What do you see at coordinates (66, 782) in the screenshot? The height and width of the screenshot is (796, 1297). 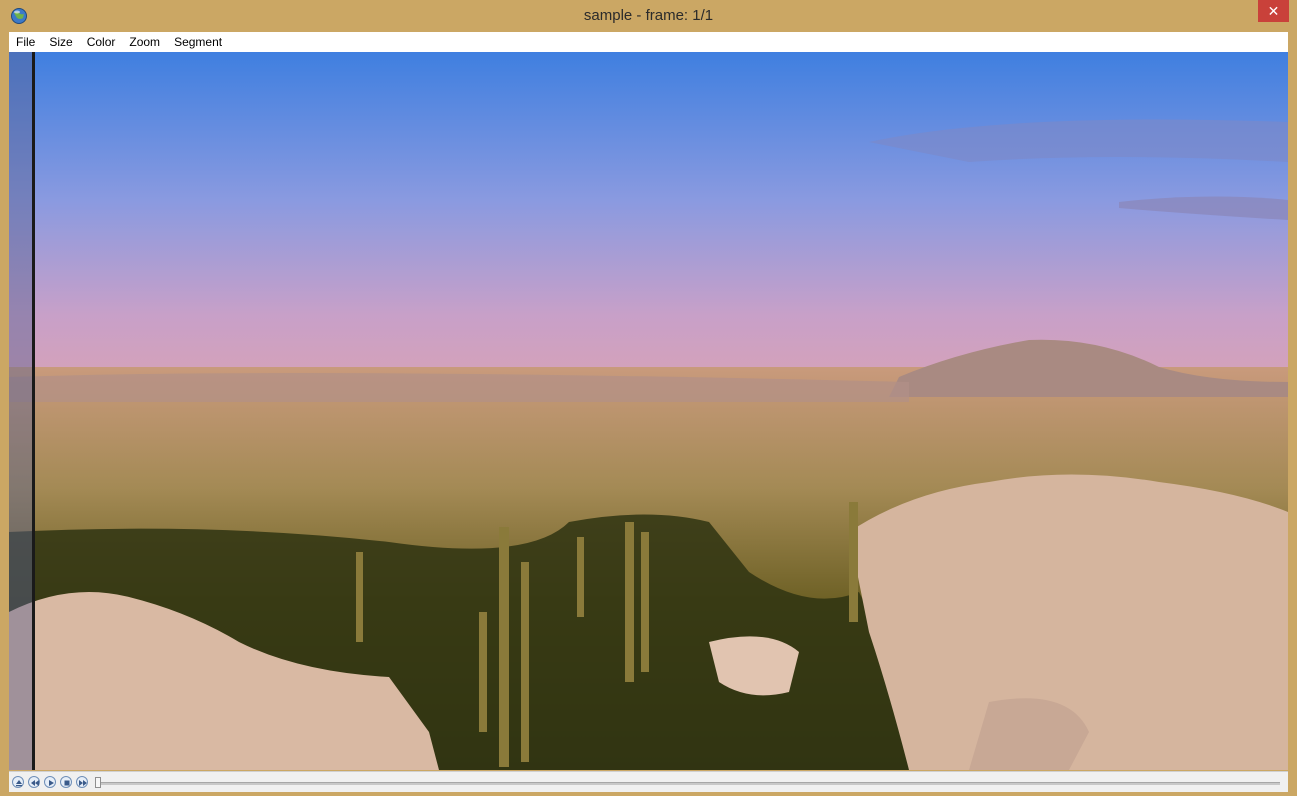 I see `stop-icon` at bounding box center [66, 782].